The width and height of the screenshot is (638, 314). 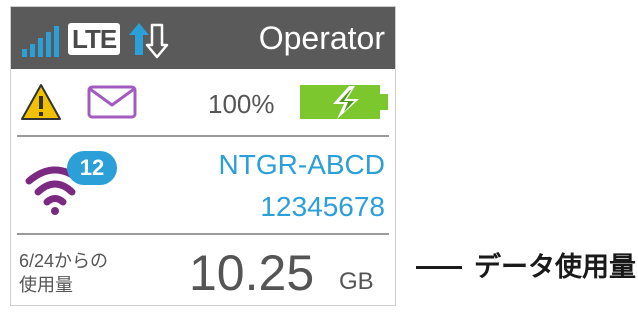 I want to click on warning-icon, so click(x=41, y=102).